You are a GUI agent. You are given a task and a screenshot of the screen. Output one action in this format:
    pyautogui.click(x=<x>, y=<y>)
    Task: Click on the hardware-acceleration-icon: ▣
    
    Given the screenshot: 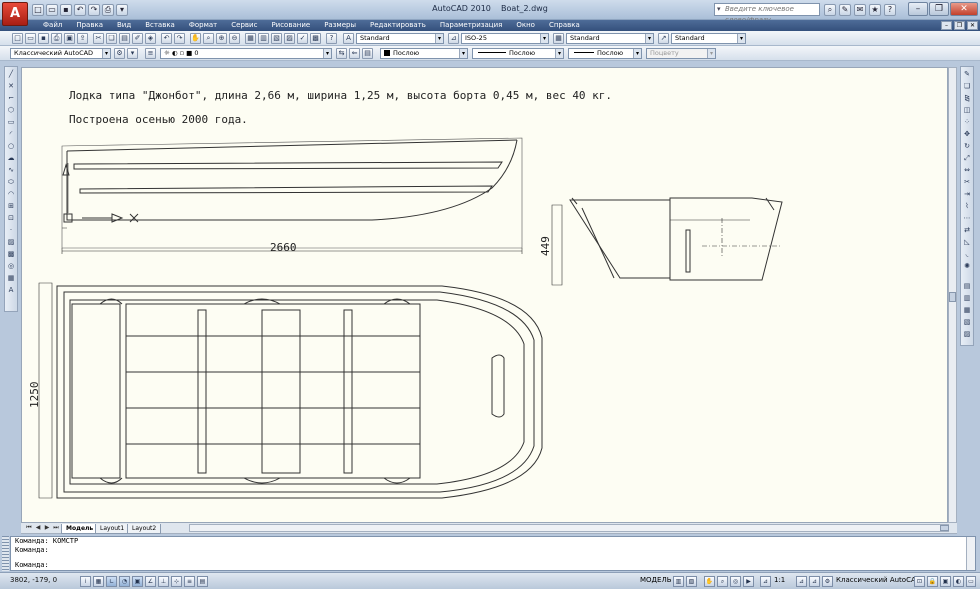 What is the action you would take?
    pyautogui.click(x=945, y=581)
    